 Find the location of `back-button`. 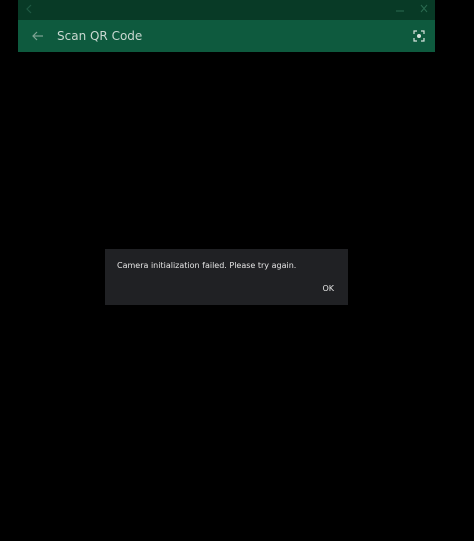

back-button is located at coordinates (38, 36).